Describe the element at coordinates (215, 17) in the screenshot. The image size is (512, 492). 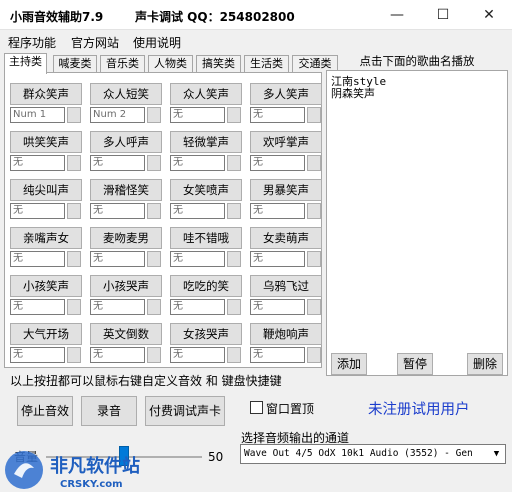
I see `app-subtitle: 声卡调试 QQ：254802800` at that location.